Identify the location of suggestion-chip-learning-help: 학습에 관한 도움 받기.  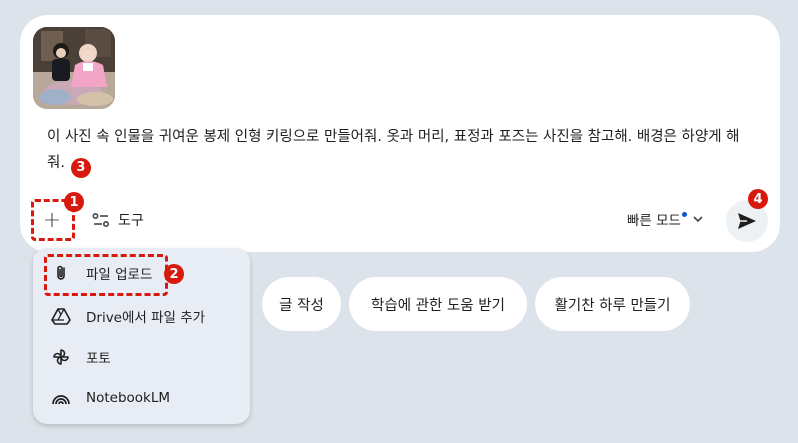
(438, 304).